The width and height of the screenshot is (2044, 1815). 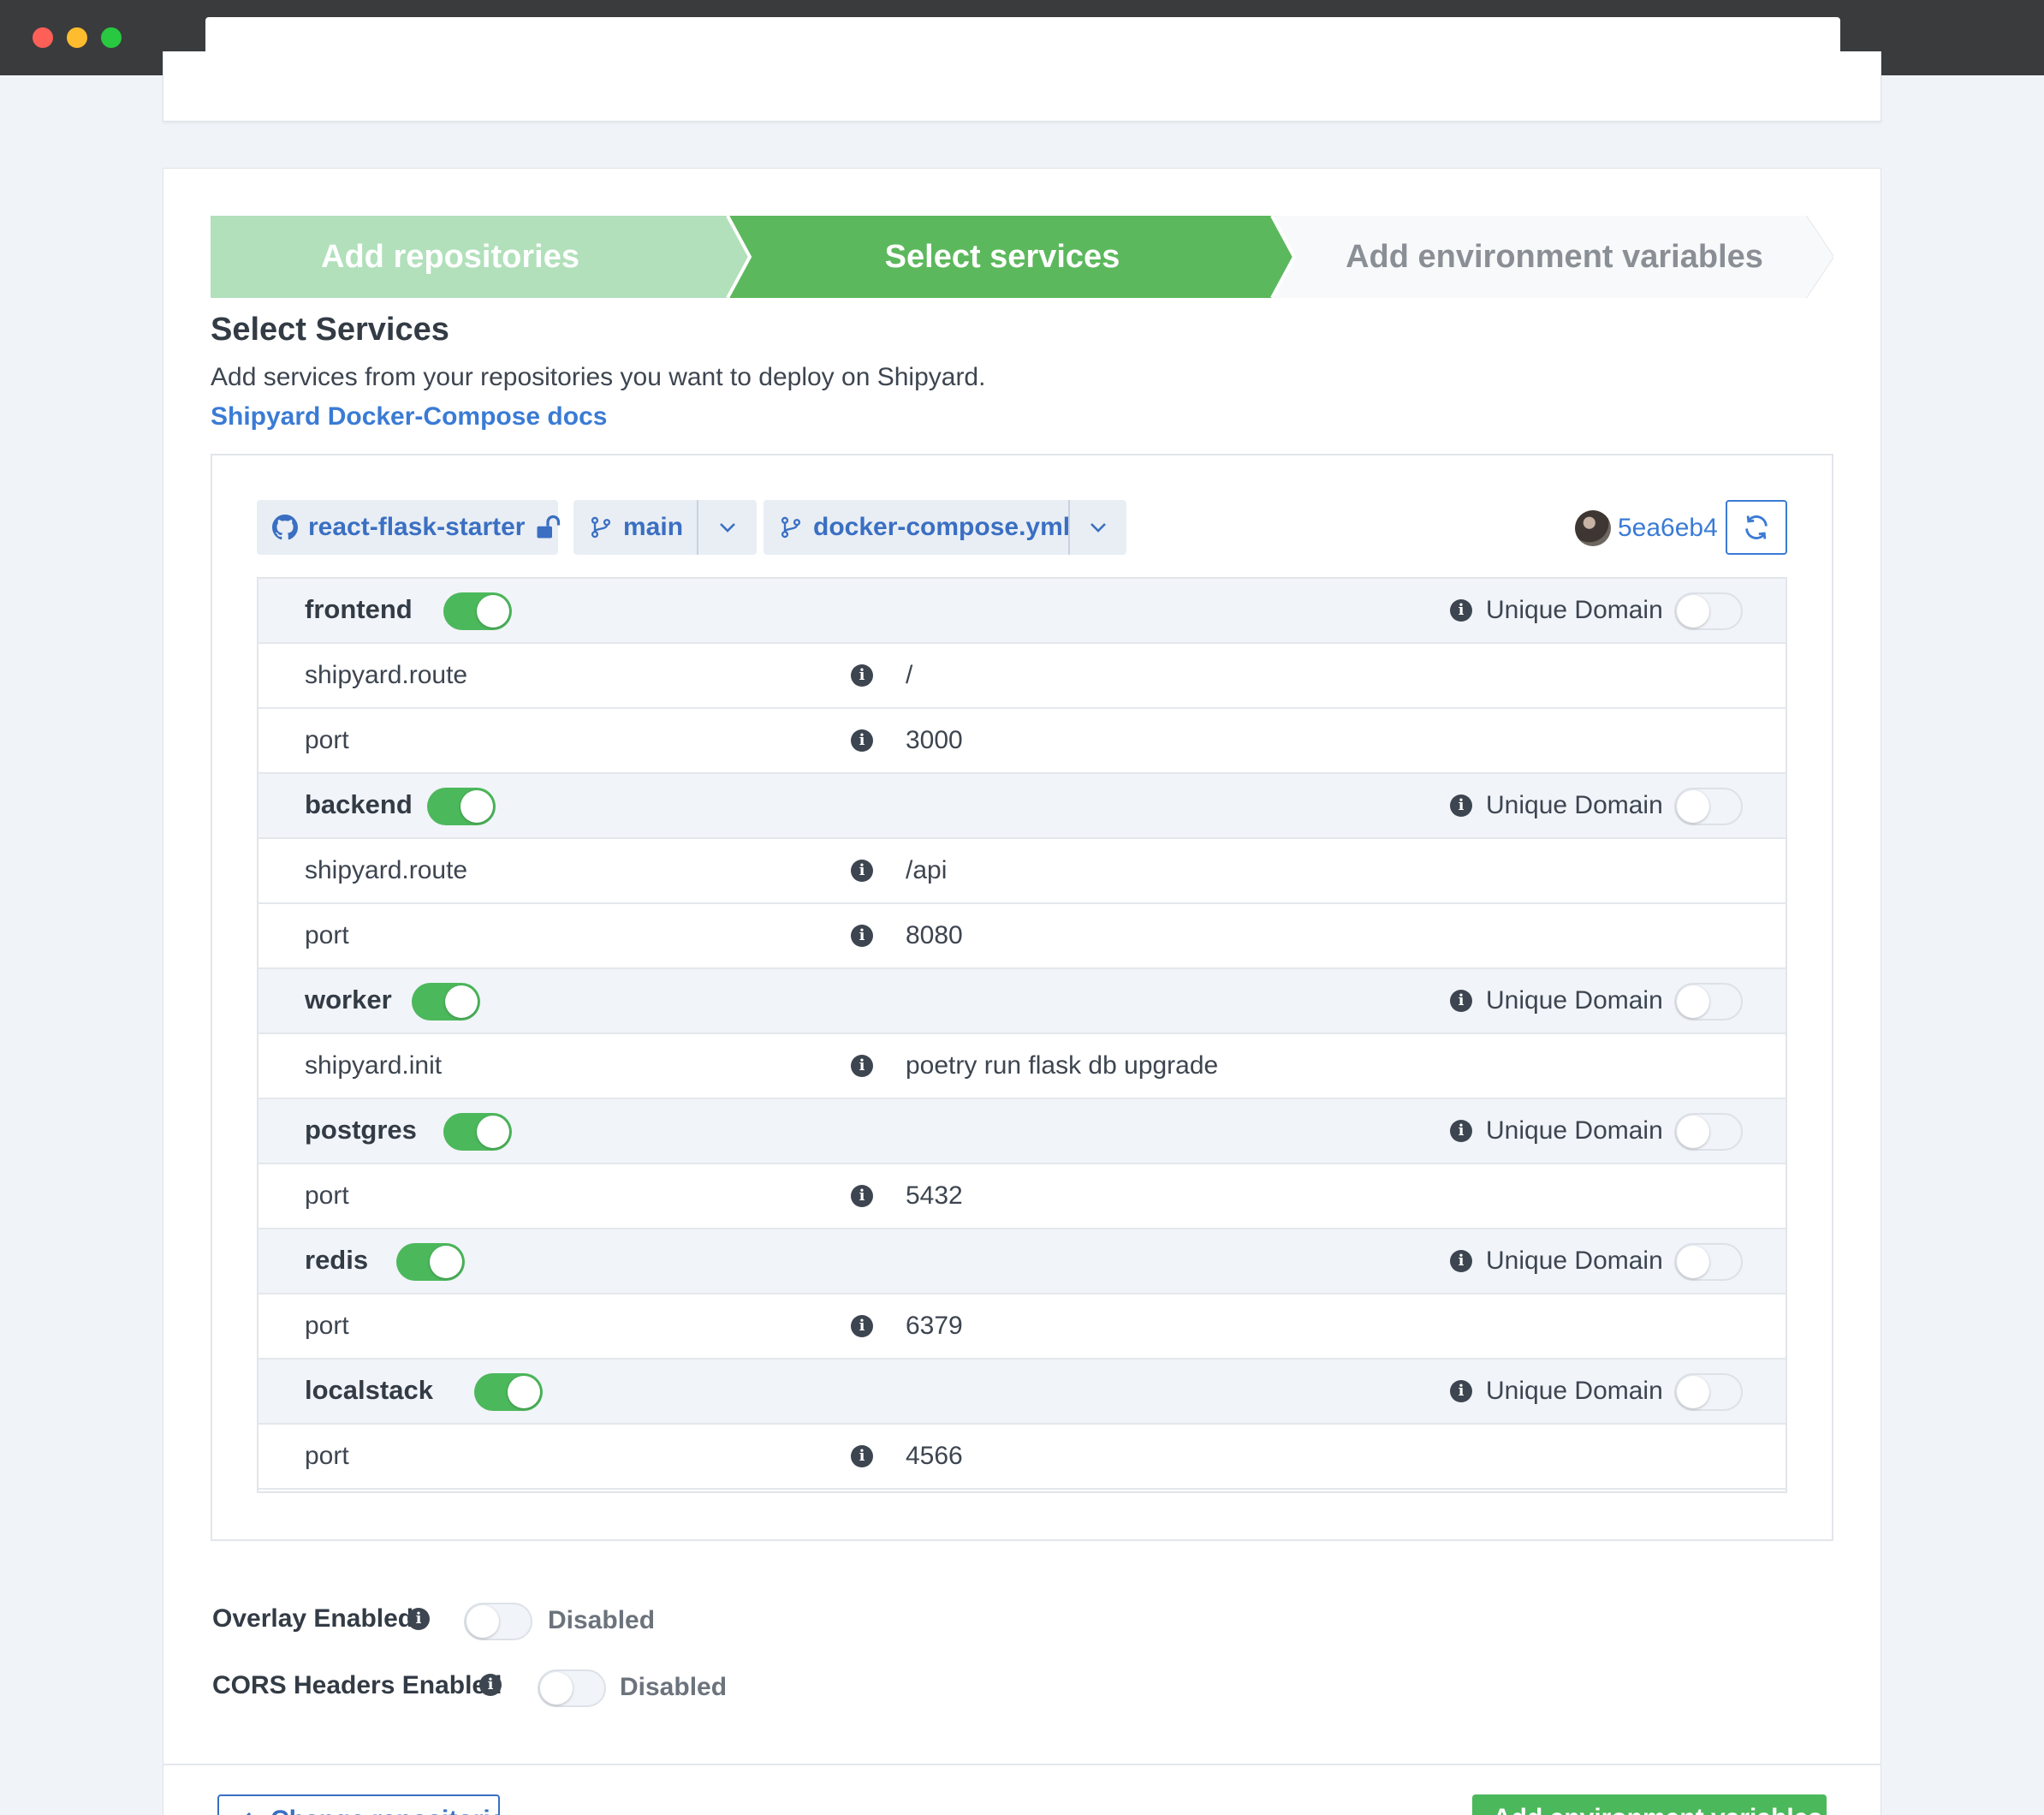 I want to click on change-repositories-button: Change repositories, so click(x=358, y=1804).